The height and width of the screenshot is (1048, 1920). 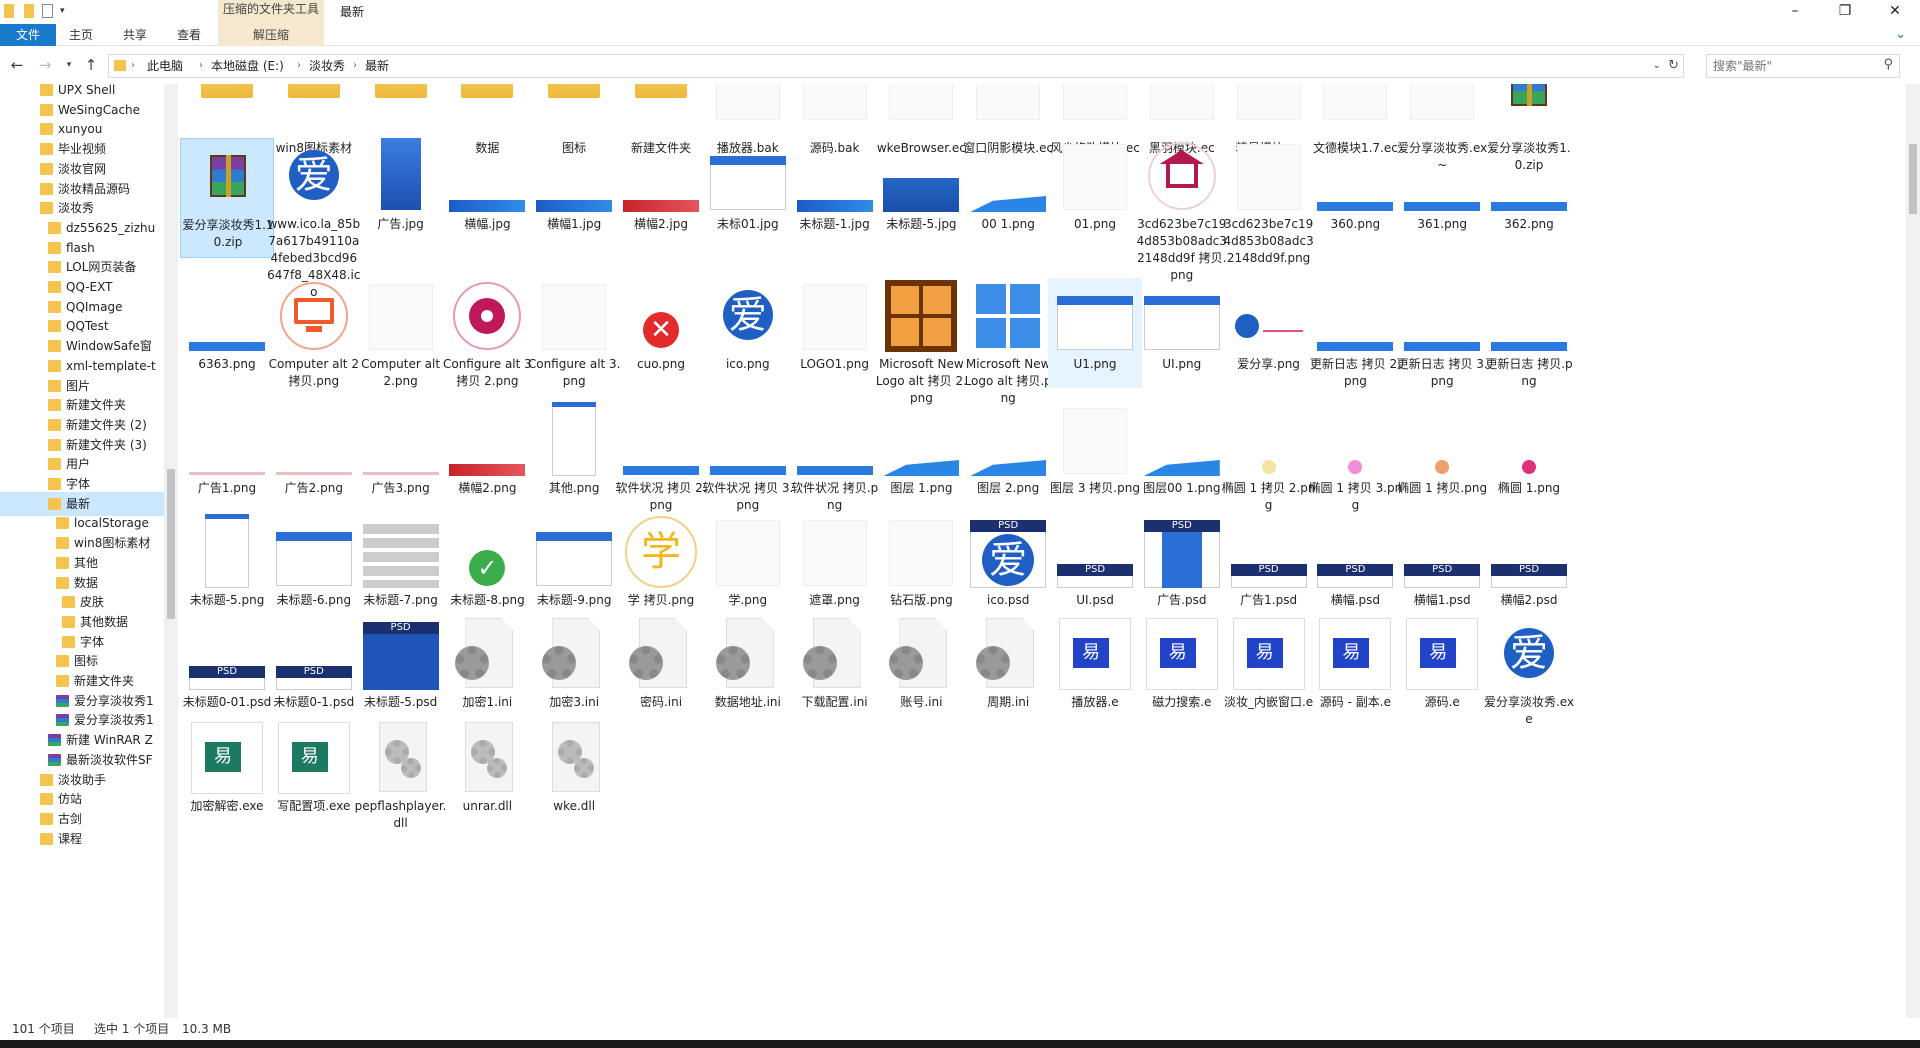 I want to click on file-item: PSD 未标题-5.psd, so click(x=401, y=664).